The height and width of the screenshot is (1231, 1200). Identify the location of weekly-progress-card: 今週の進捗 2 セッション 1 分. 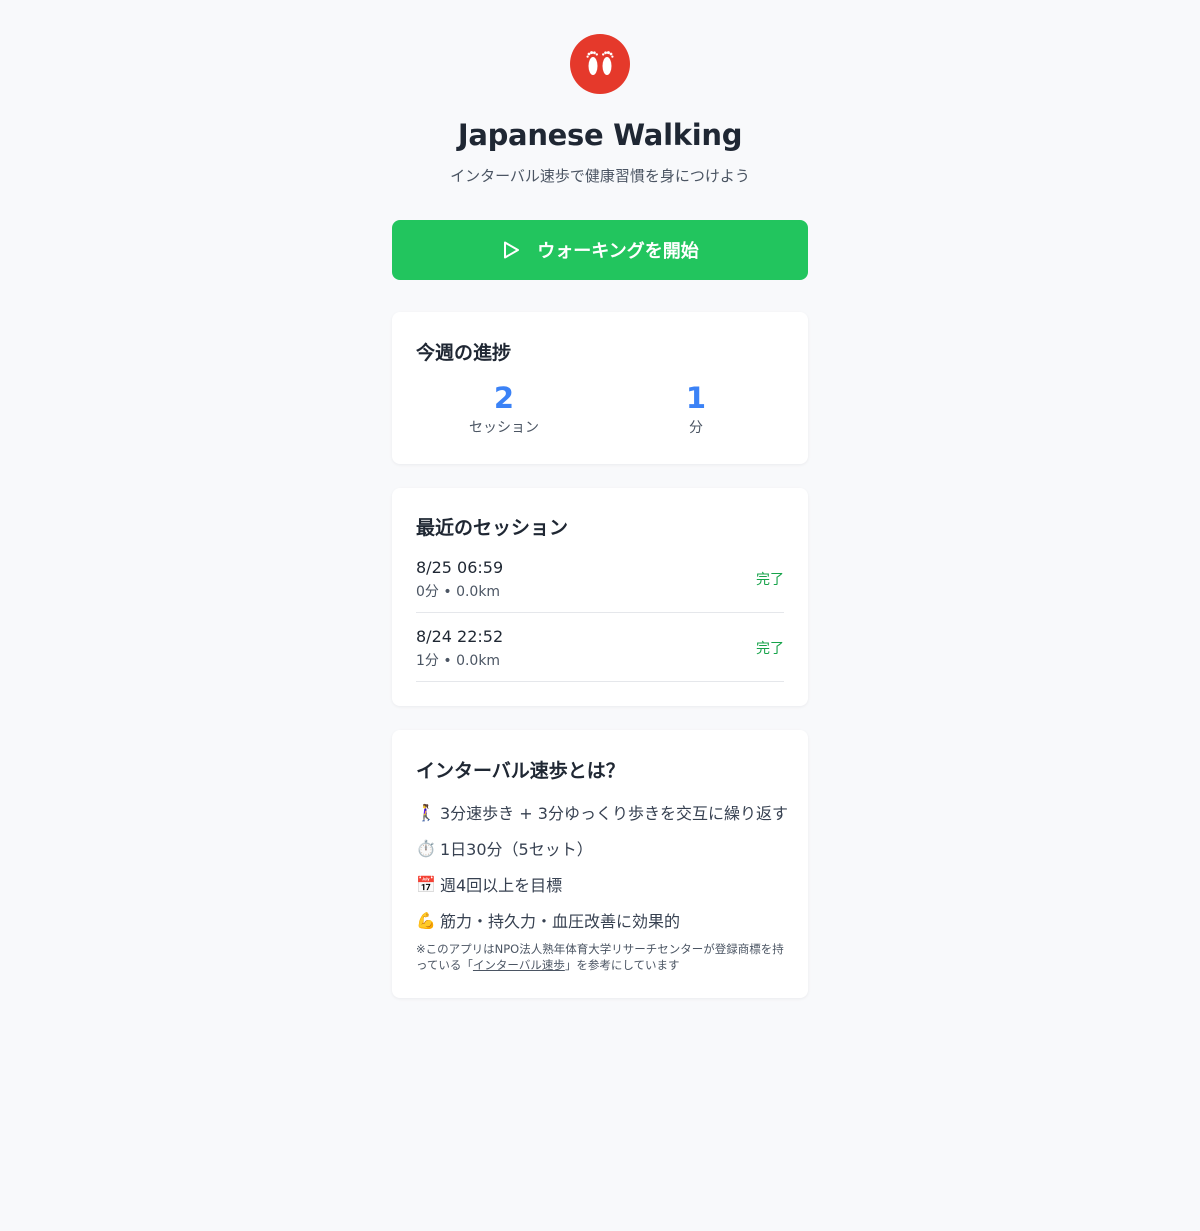
(600, 388).